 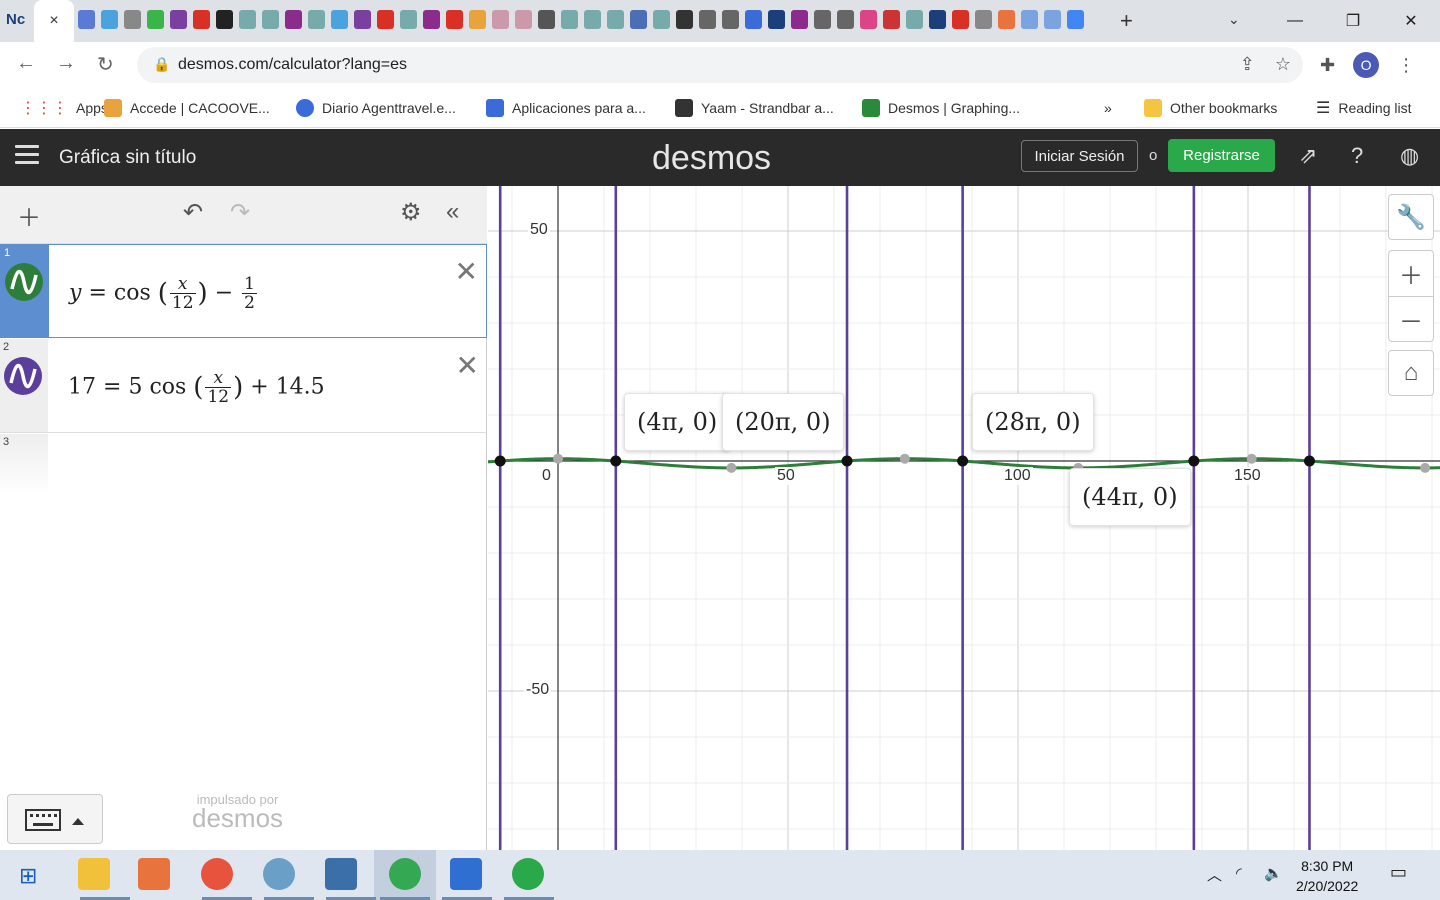 I want to click on address-bar: 🔒 desmos.com/calculator?lang=es ⇪ ☆, so click(x=720, y=65).